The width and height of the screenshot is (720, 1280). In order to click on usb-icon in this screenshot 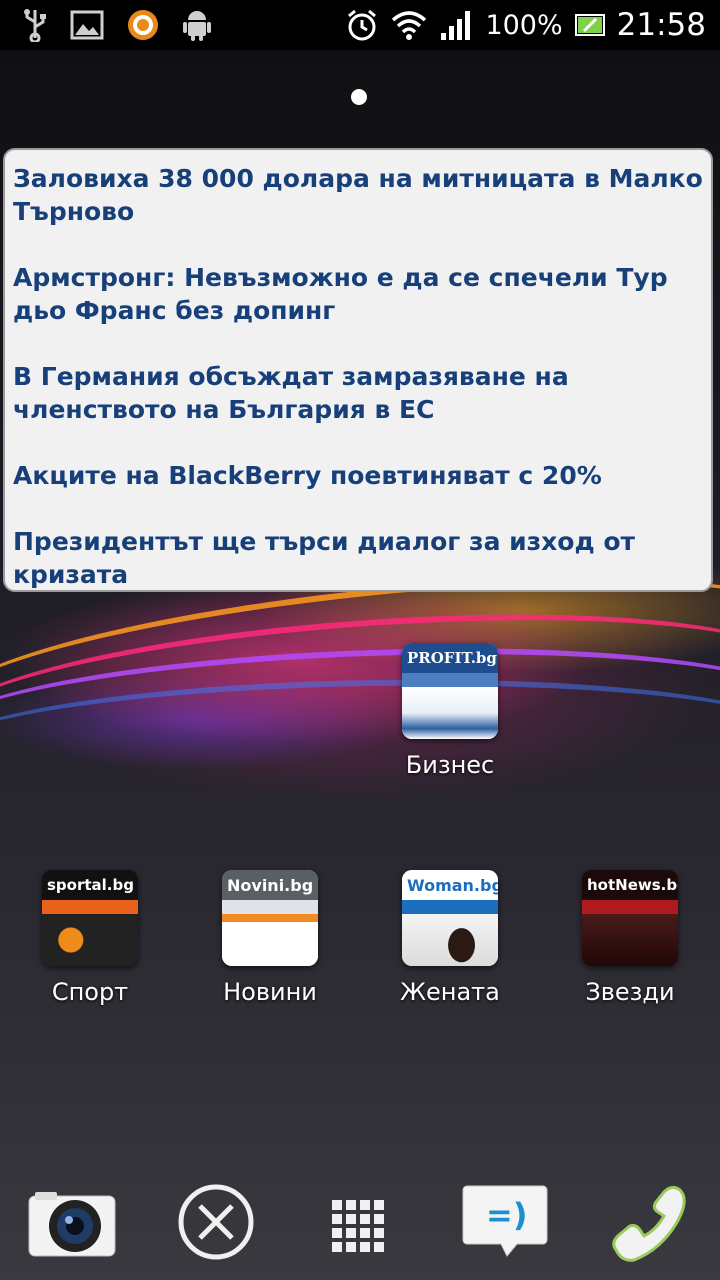, I will do `click(35, 25)`.